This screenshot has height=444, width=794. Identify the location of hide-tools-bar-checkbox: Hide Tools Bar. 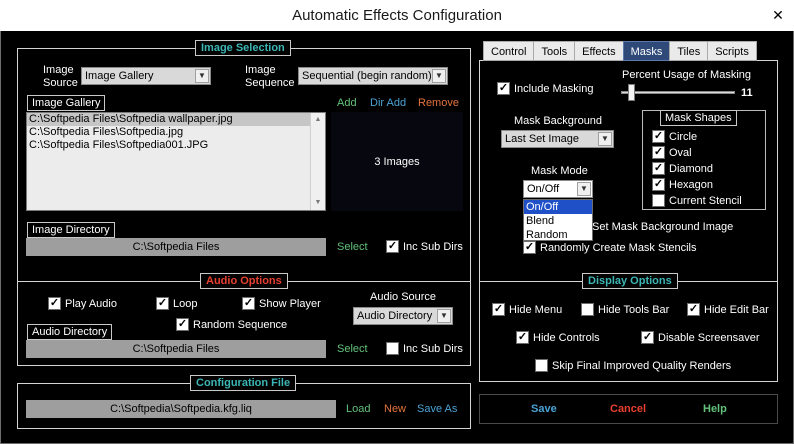
(625, 310).